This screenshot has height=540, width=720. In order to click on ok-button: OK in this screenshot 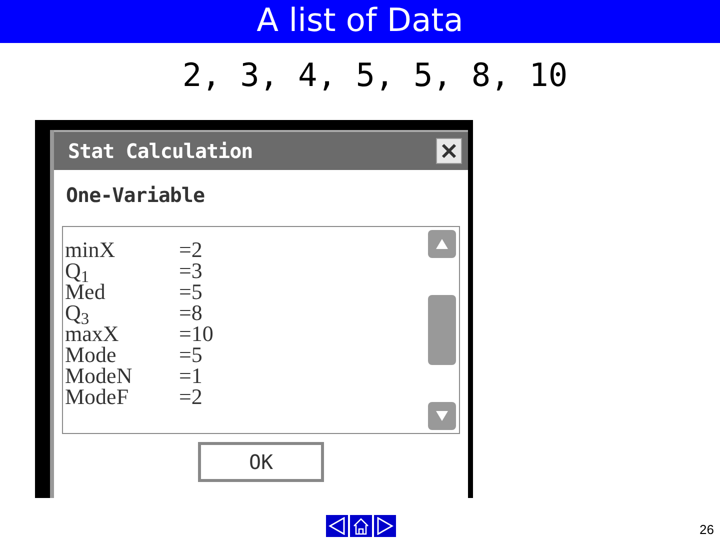, I will do `click(261, 462)`.